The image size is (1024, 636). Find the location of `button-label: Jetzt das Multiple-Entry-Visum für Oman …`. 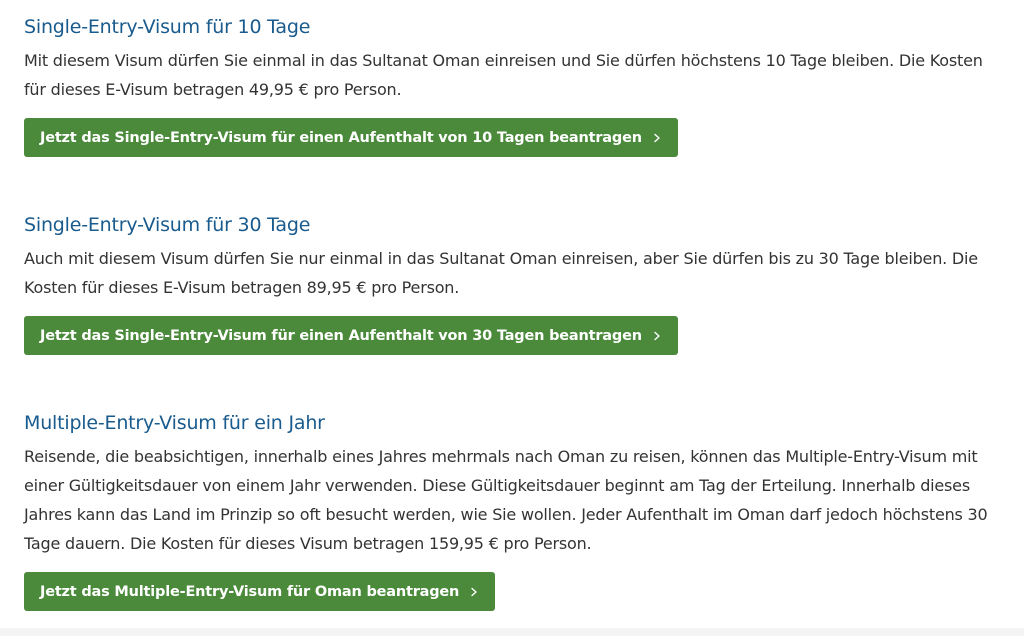

button-label: Jetzt das Multiple-Entry-Visum für Oman … is located at coordinates (250, 591).